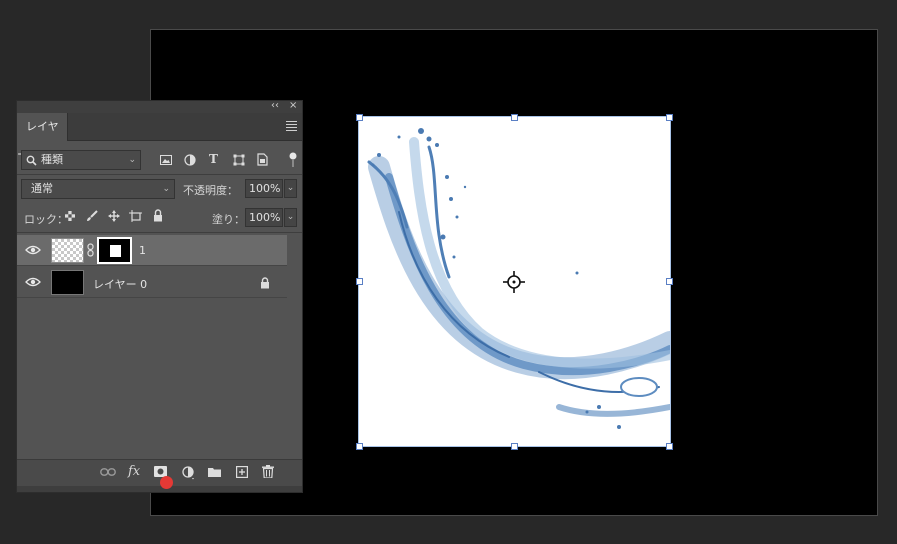  Describe the element at coordinates (291, 127) in the screenshot. I see `panel-menu-icon` at that location.